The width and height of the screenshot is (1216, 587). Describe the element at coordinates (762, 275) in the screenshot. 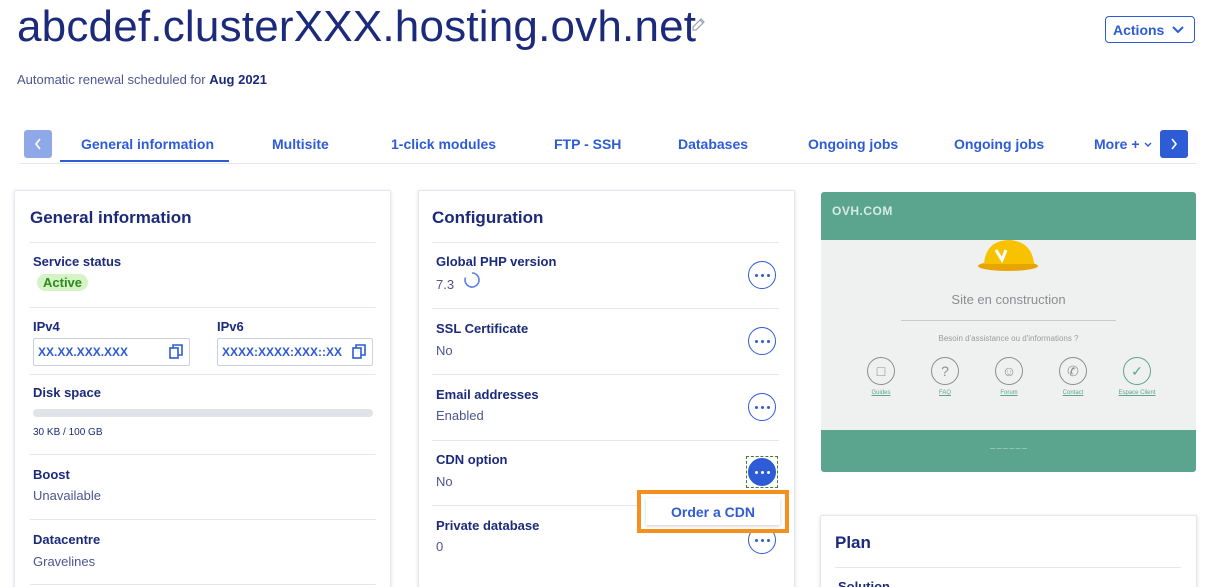

I see `php-options-button` at that location.